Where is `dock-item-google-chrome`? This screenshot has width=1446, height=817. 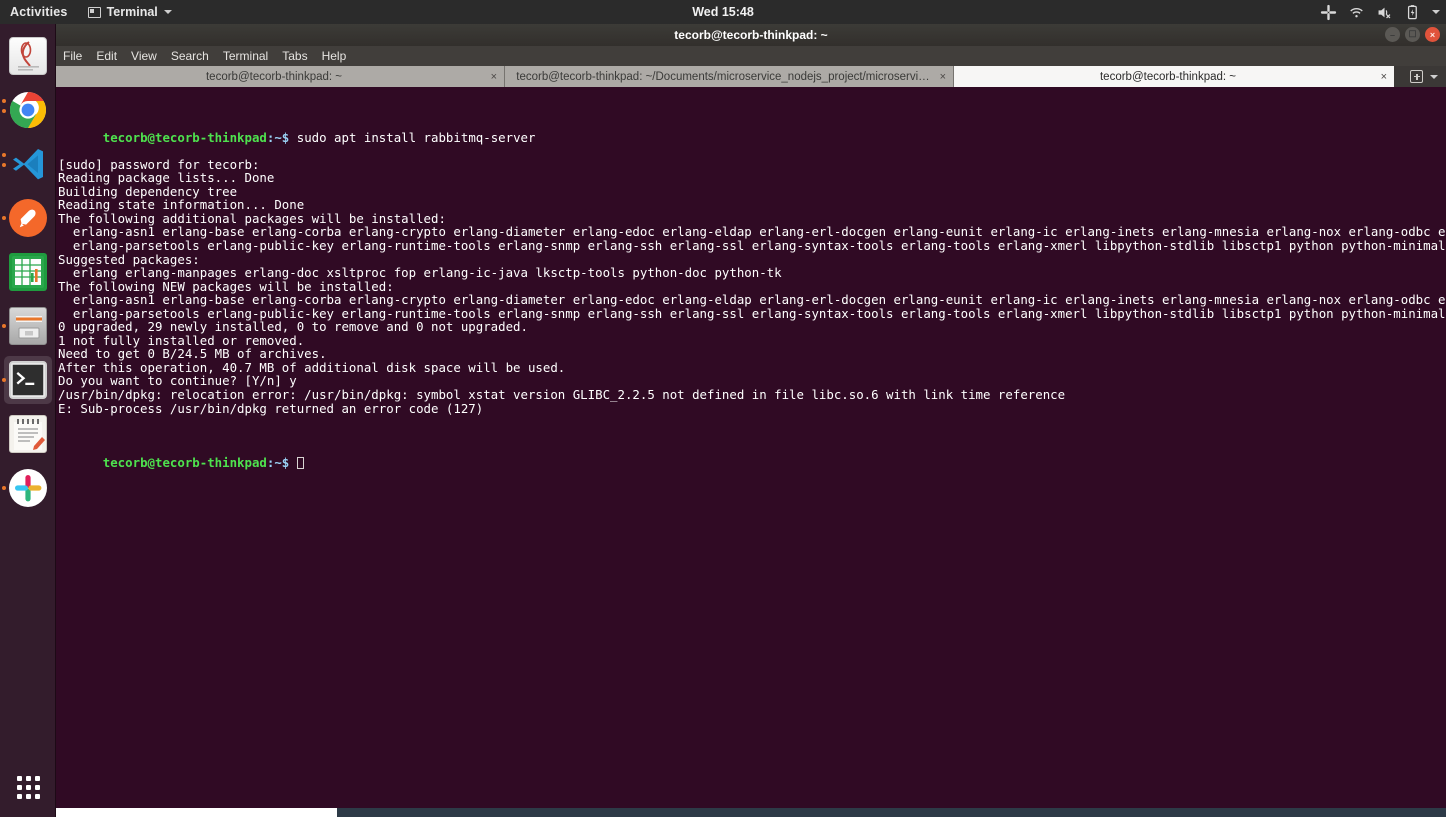 dock-item-google-chrome is located at coordinates (28, 110).